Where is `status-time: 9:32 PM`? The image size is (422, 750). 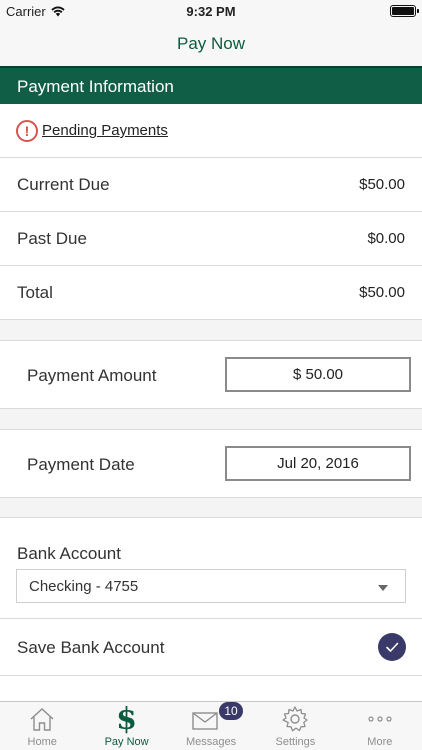
status-time: 9:32 PM is located at coordinates (211, 11).